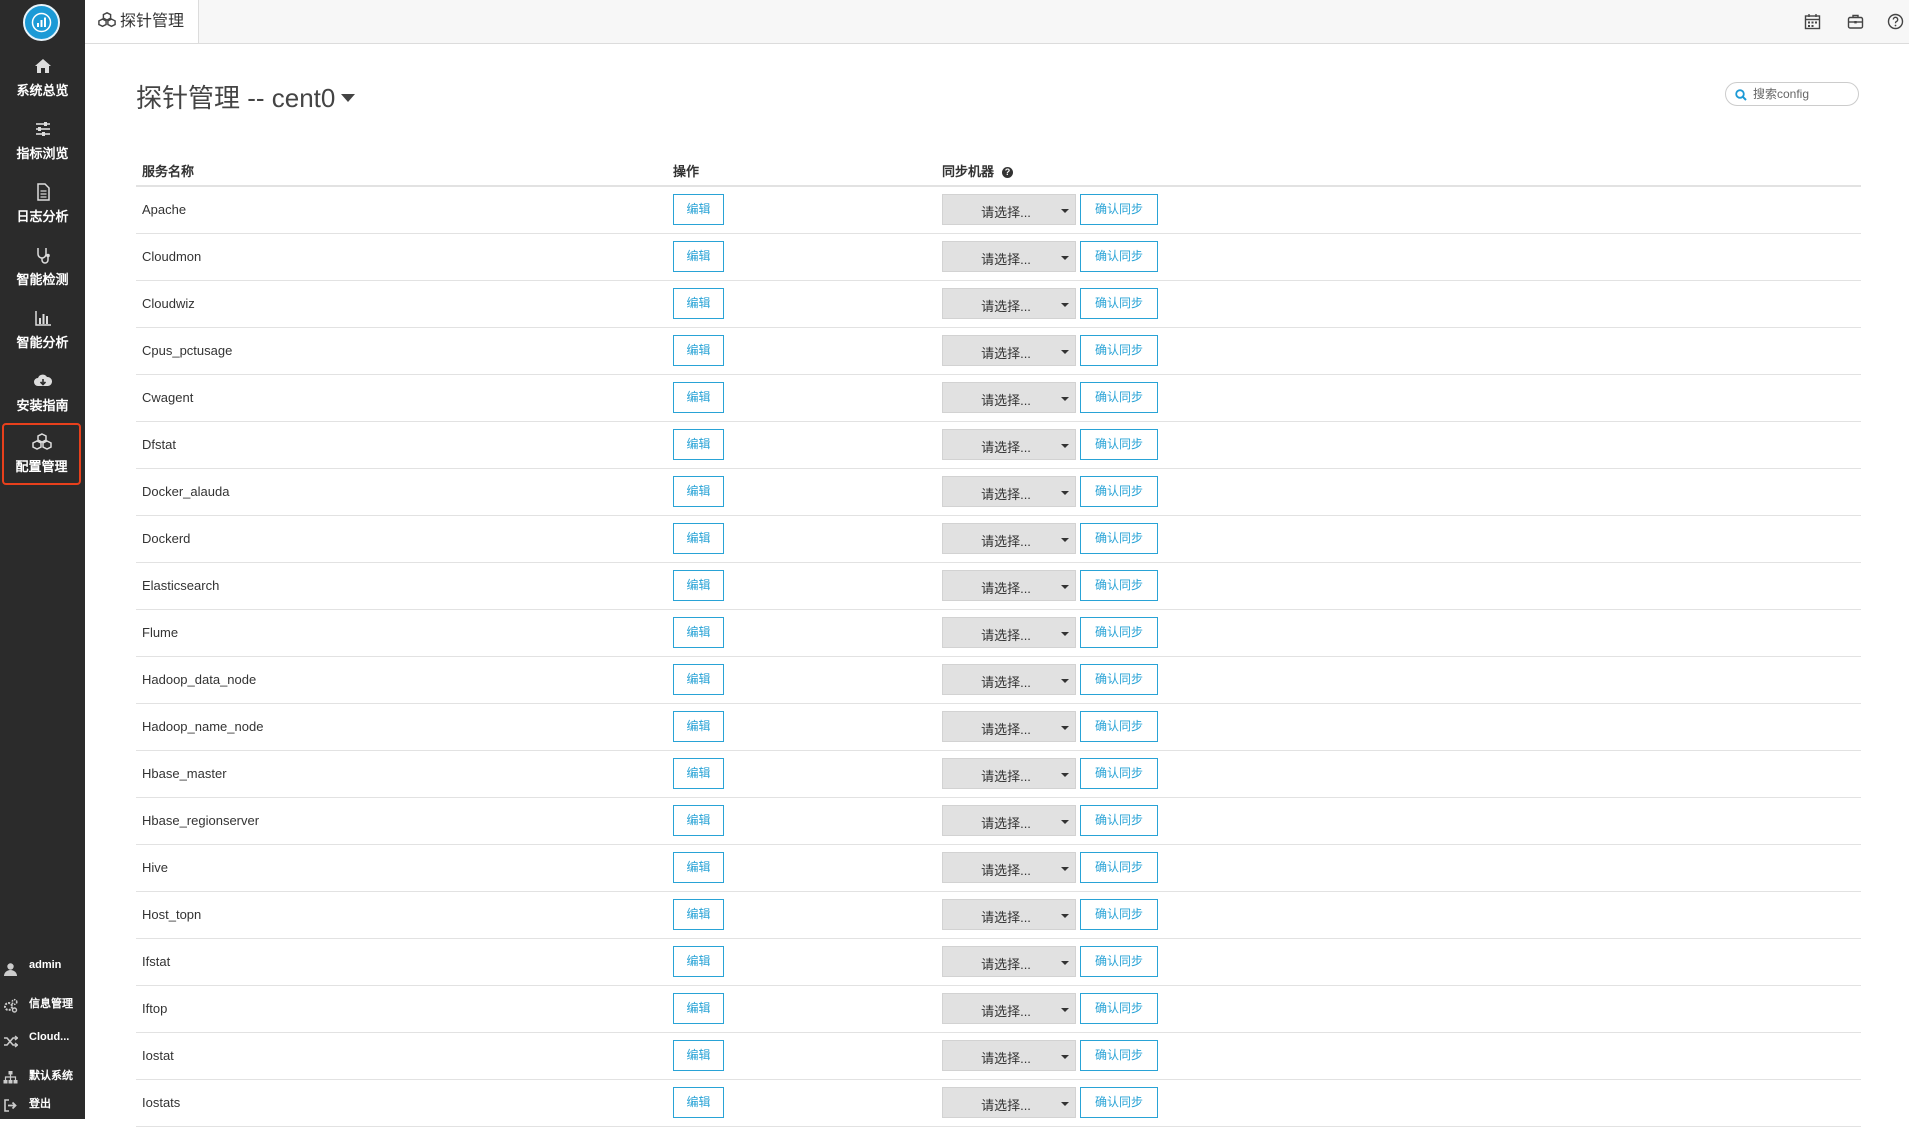 Image resolution: width=1909 pixels, height=1127 pixels. I want to click on sidebar-item-log-analysis: 日志分析, so click(42, 205).